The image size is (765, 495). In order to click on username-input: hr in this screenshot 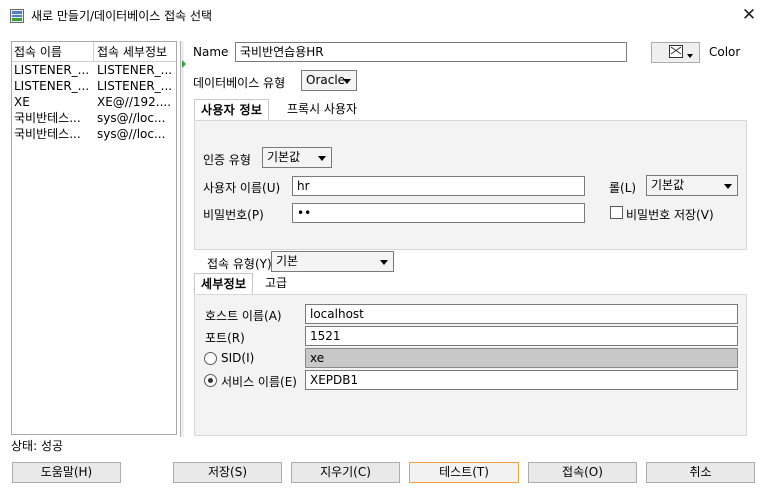, I will do `click(438, 186)`.